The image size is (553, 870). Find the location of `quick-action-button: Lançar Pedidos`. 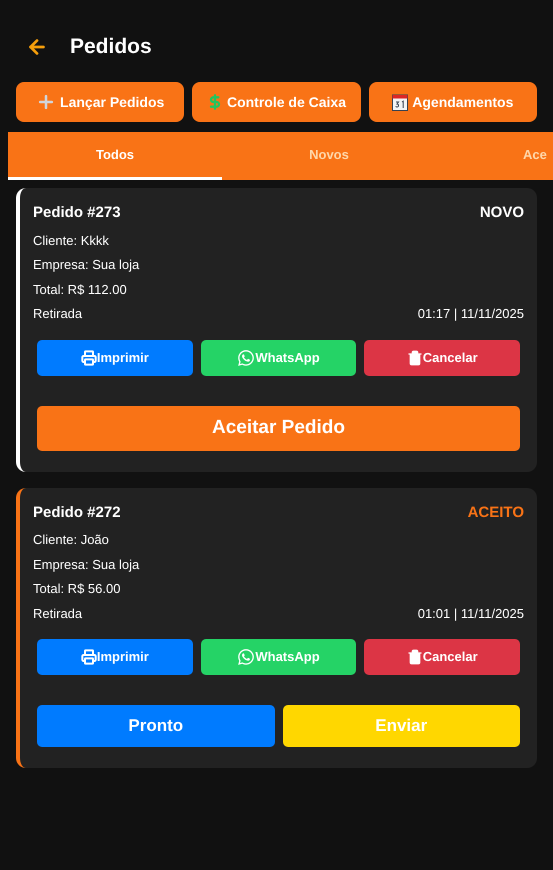

quick-action-button: Lançar Pedidos is located at coordinates (100, 102).